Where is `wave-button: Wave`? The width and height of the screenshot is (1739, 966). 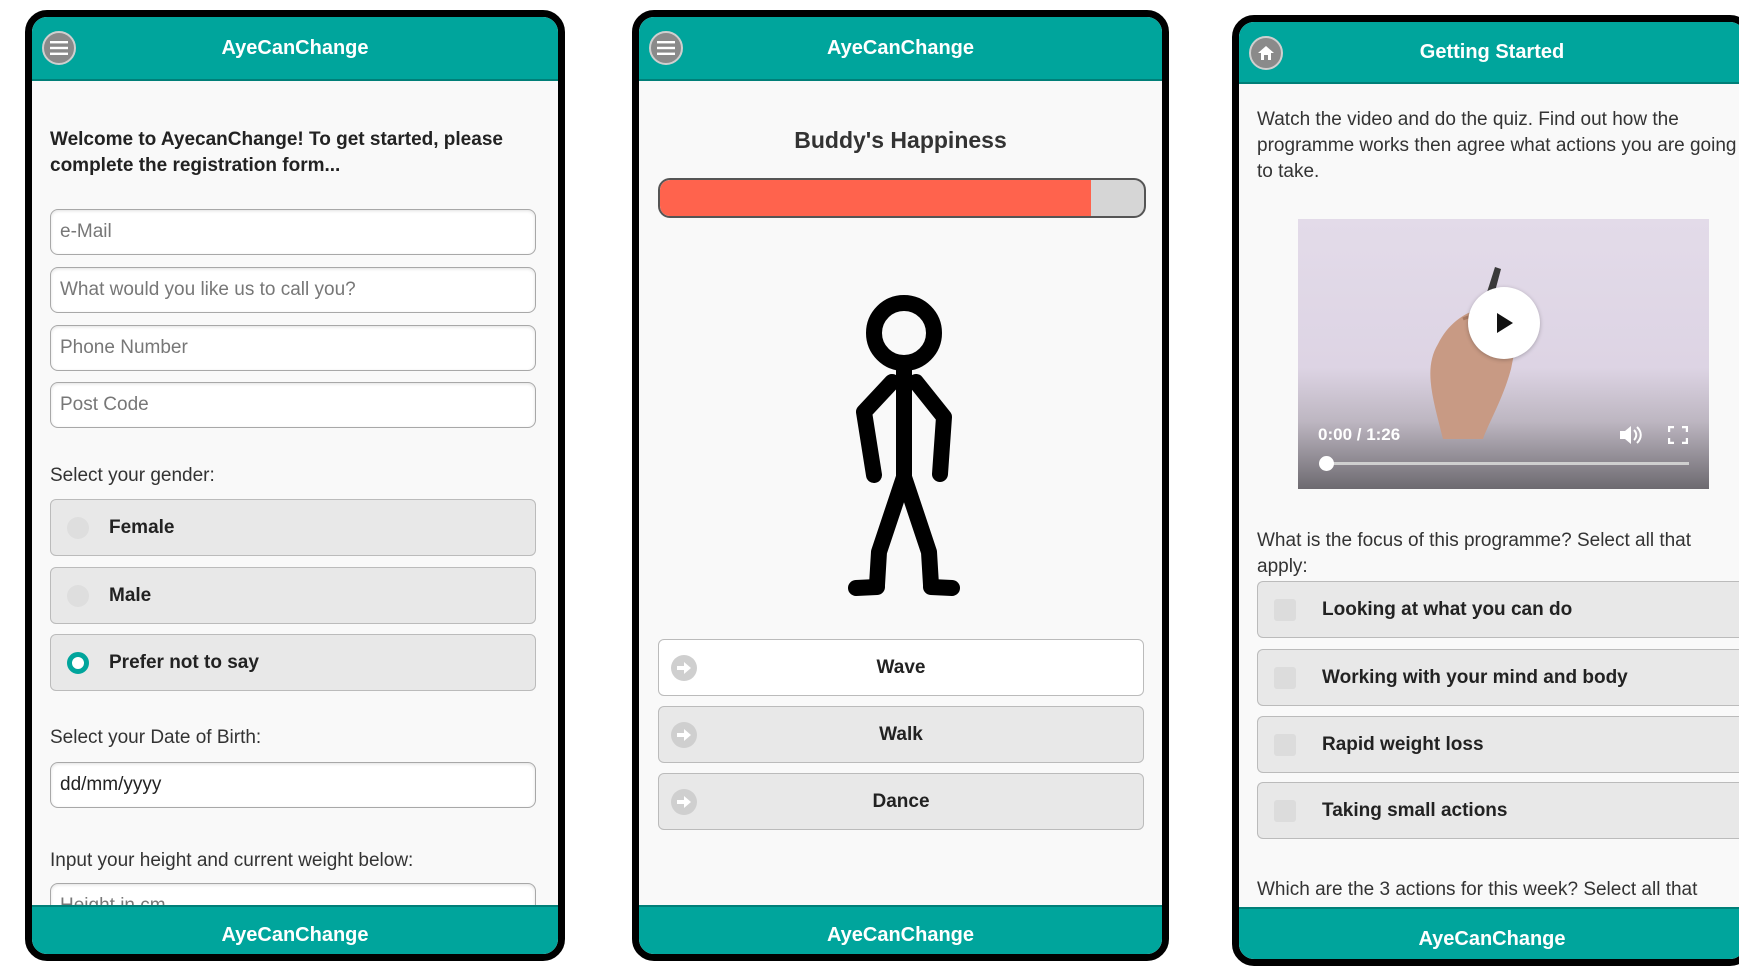 wave-button: Wave is located at coordinates (901, 667).